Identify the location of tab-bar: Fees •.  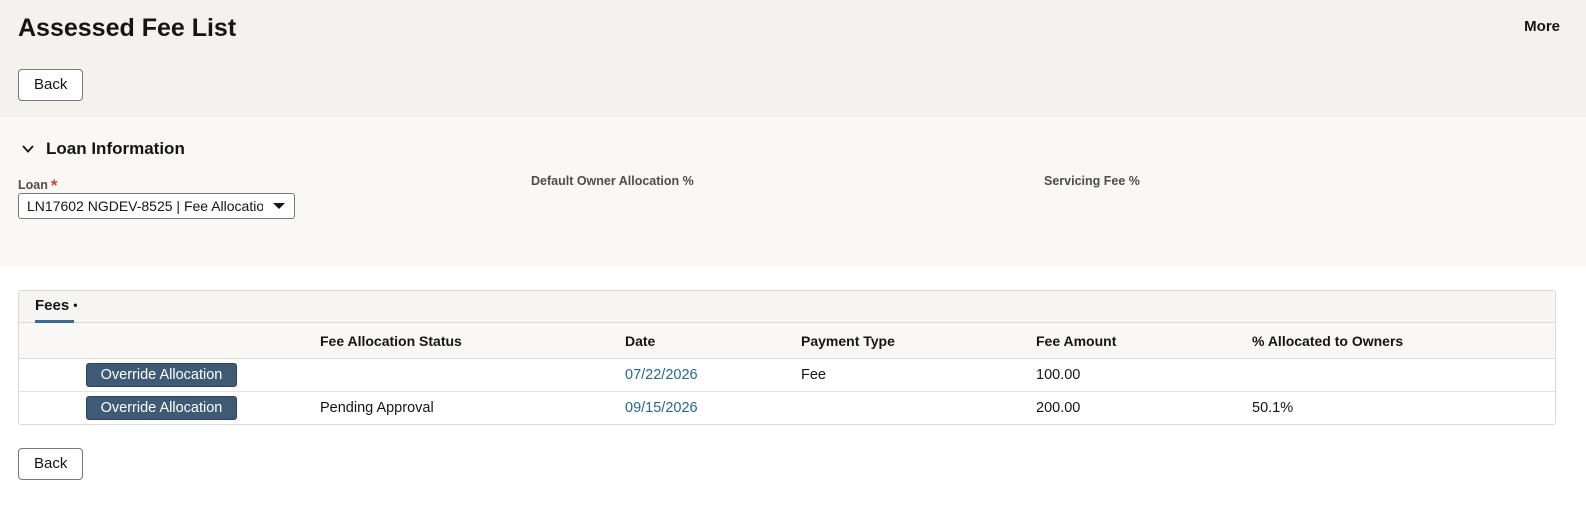
(787, 307).